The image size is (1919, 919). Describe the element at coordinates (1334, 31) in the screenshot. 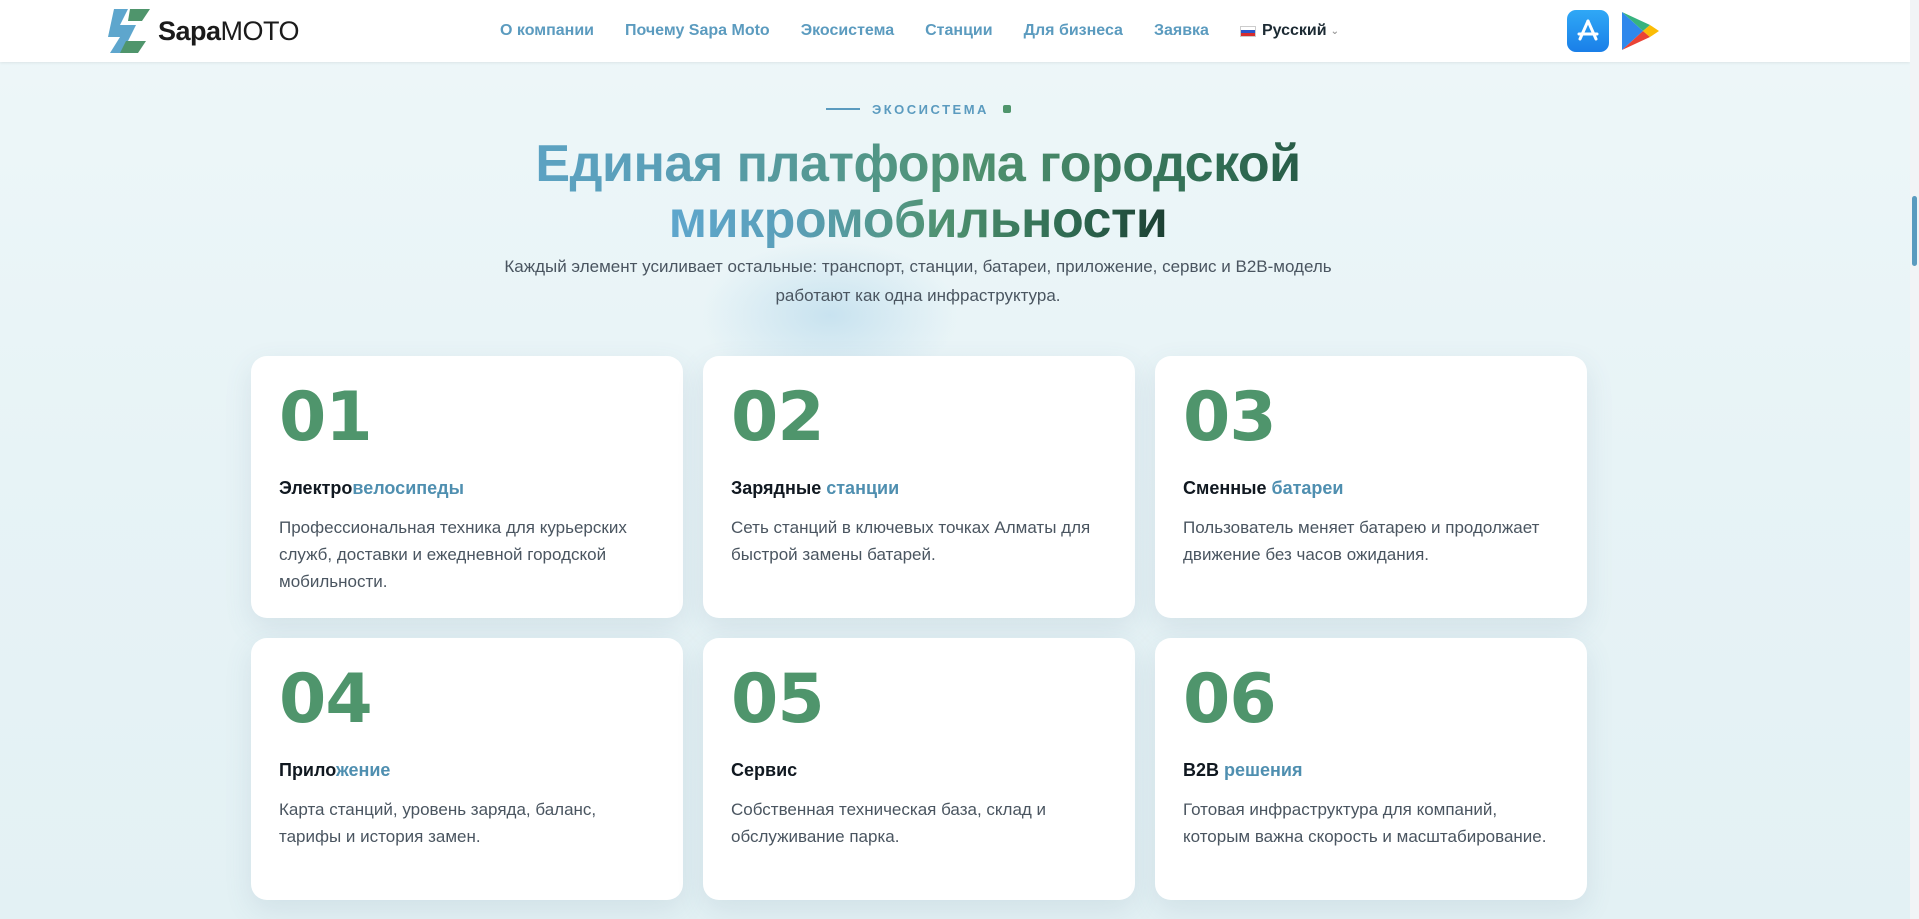

I see `chevron-down-icon: ⌄` at that location.